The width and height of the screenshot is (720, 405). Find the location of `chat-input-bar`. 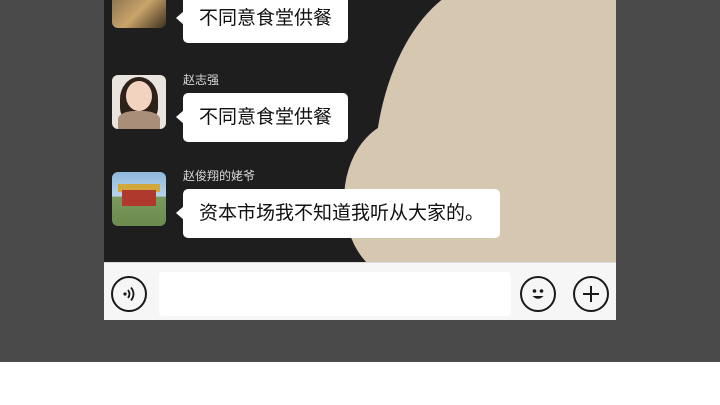

chat-input-bar is located at coordinates (360, 291).